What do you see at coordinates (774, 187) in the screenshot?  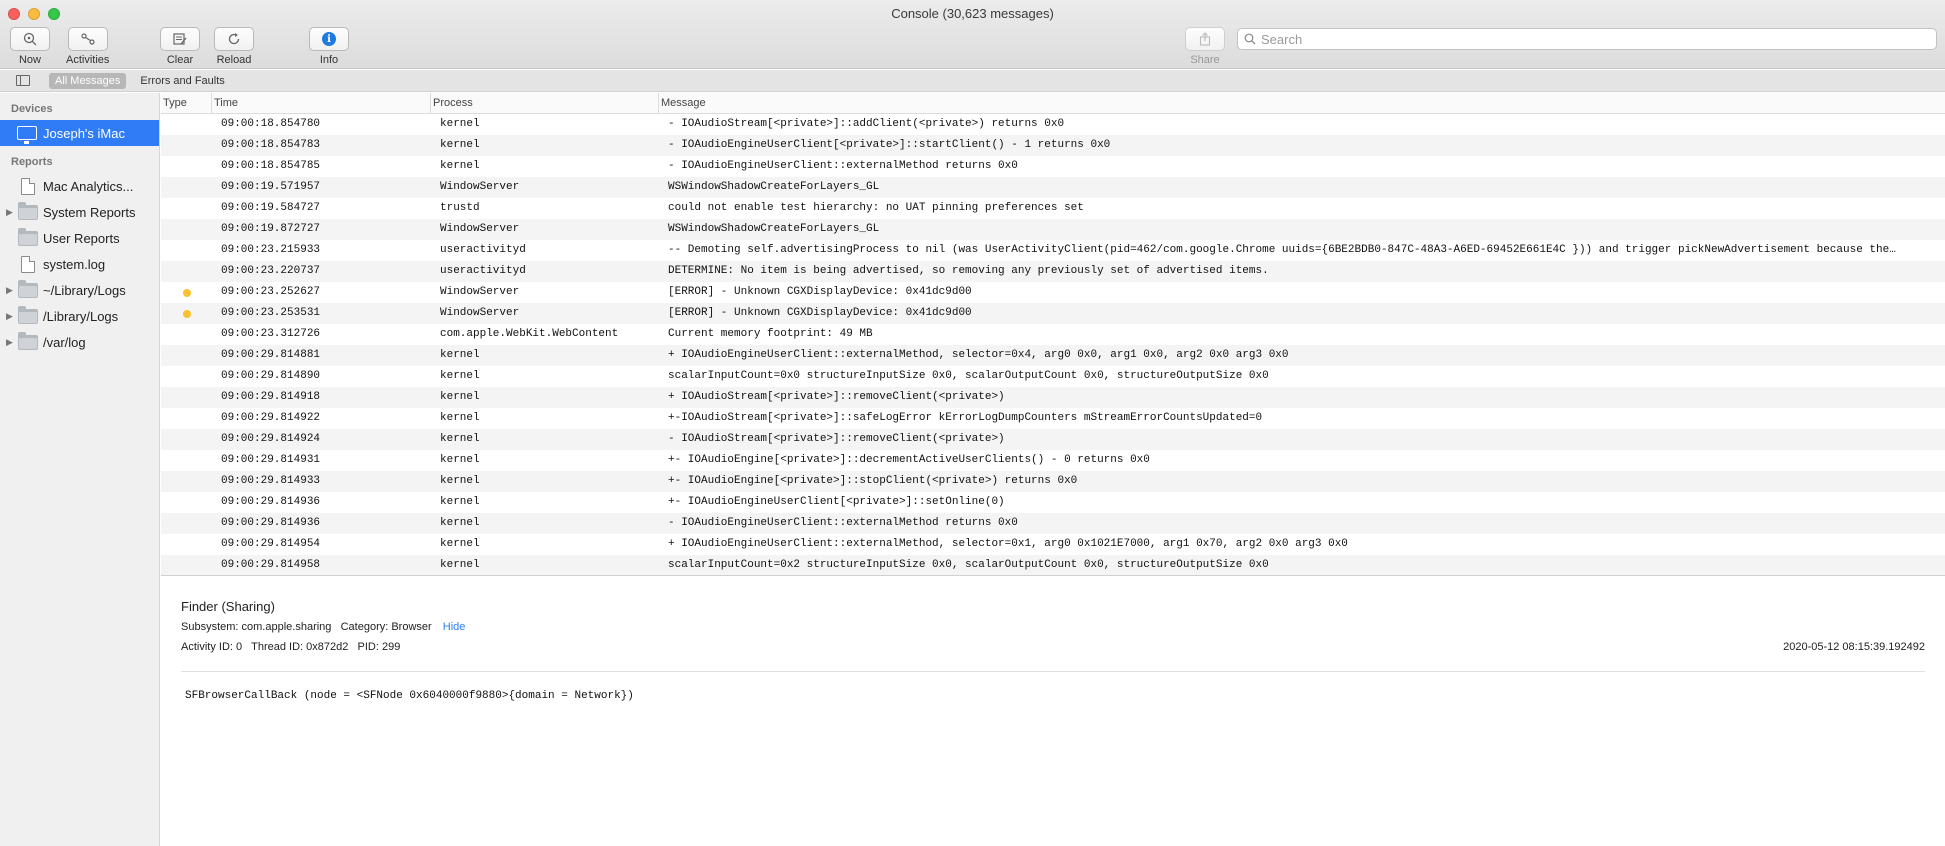 I see `cell-message: WSWindowShadowCreateForLayers_GL` at bounding box center [774, 187].